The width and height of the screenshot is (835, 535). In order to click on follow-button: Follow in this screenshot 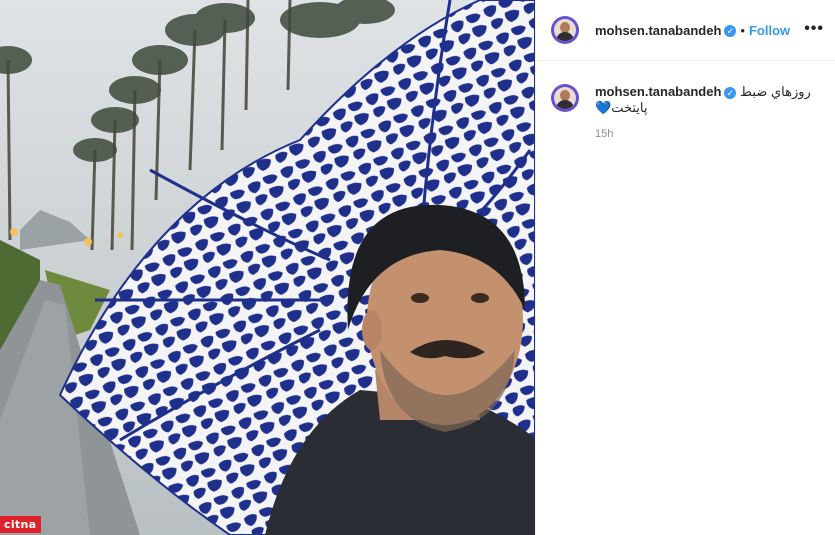, I will do `click(769, 30)`.